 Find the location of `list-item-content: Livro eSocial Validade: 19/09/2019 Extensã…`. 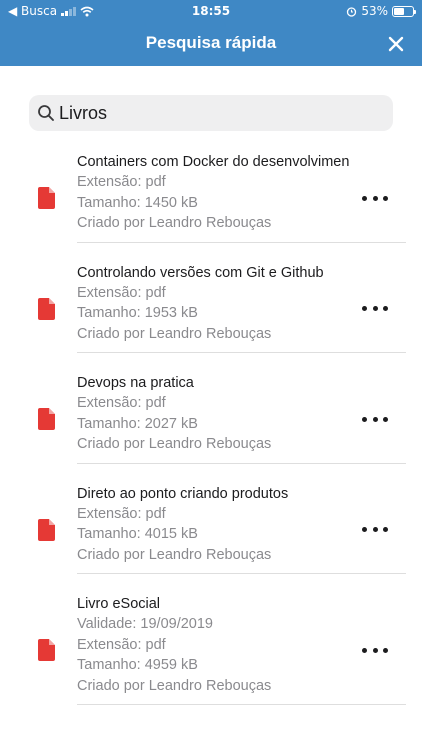

list-item-content: Livro eSocial Validade: 19/09/2019 Extensã… is located at coordinates (241, 649).